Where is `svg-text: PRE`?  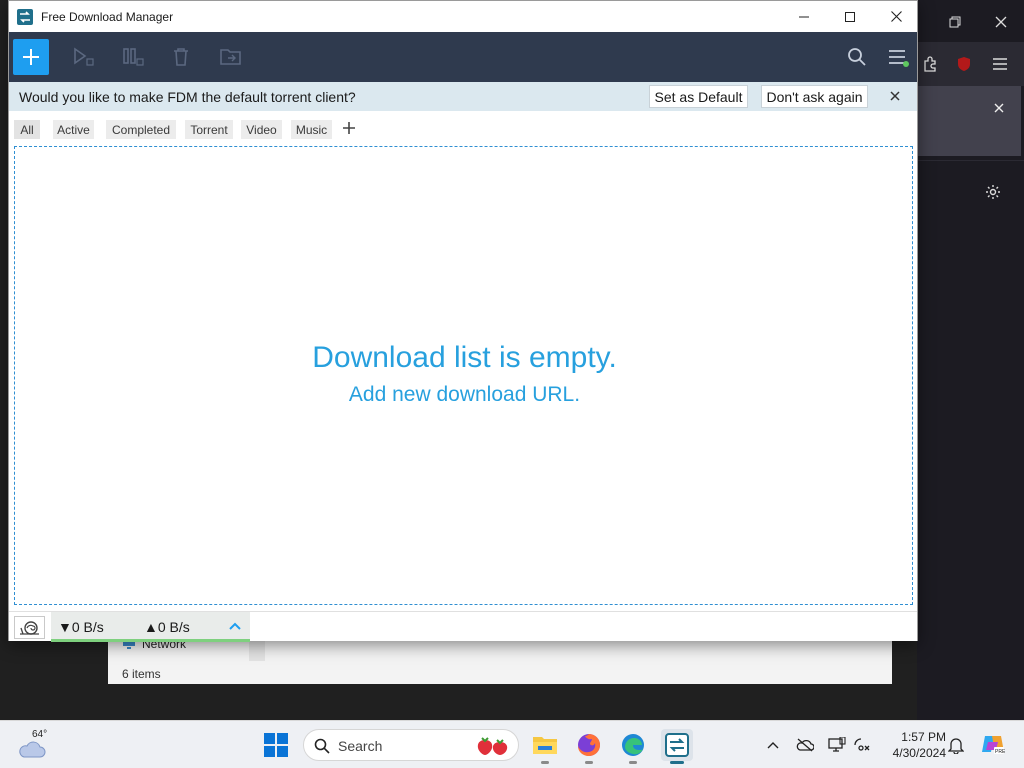 svg-text: PRE is located at coordinates (1000, 752).